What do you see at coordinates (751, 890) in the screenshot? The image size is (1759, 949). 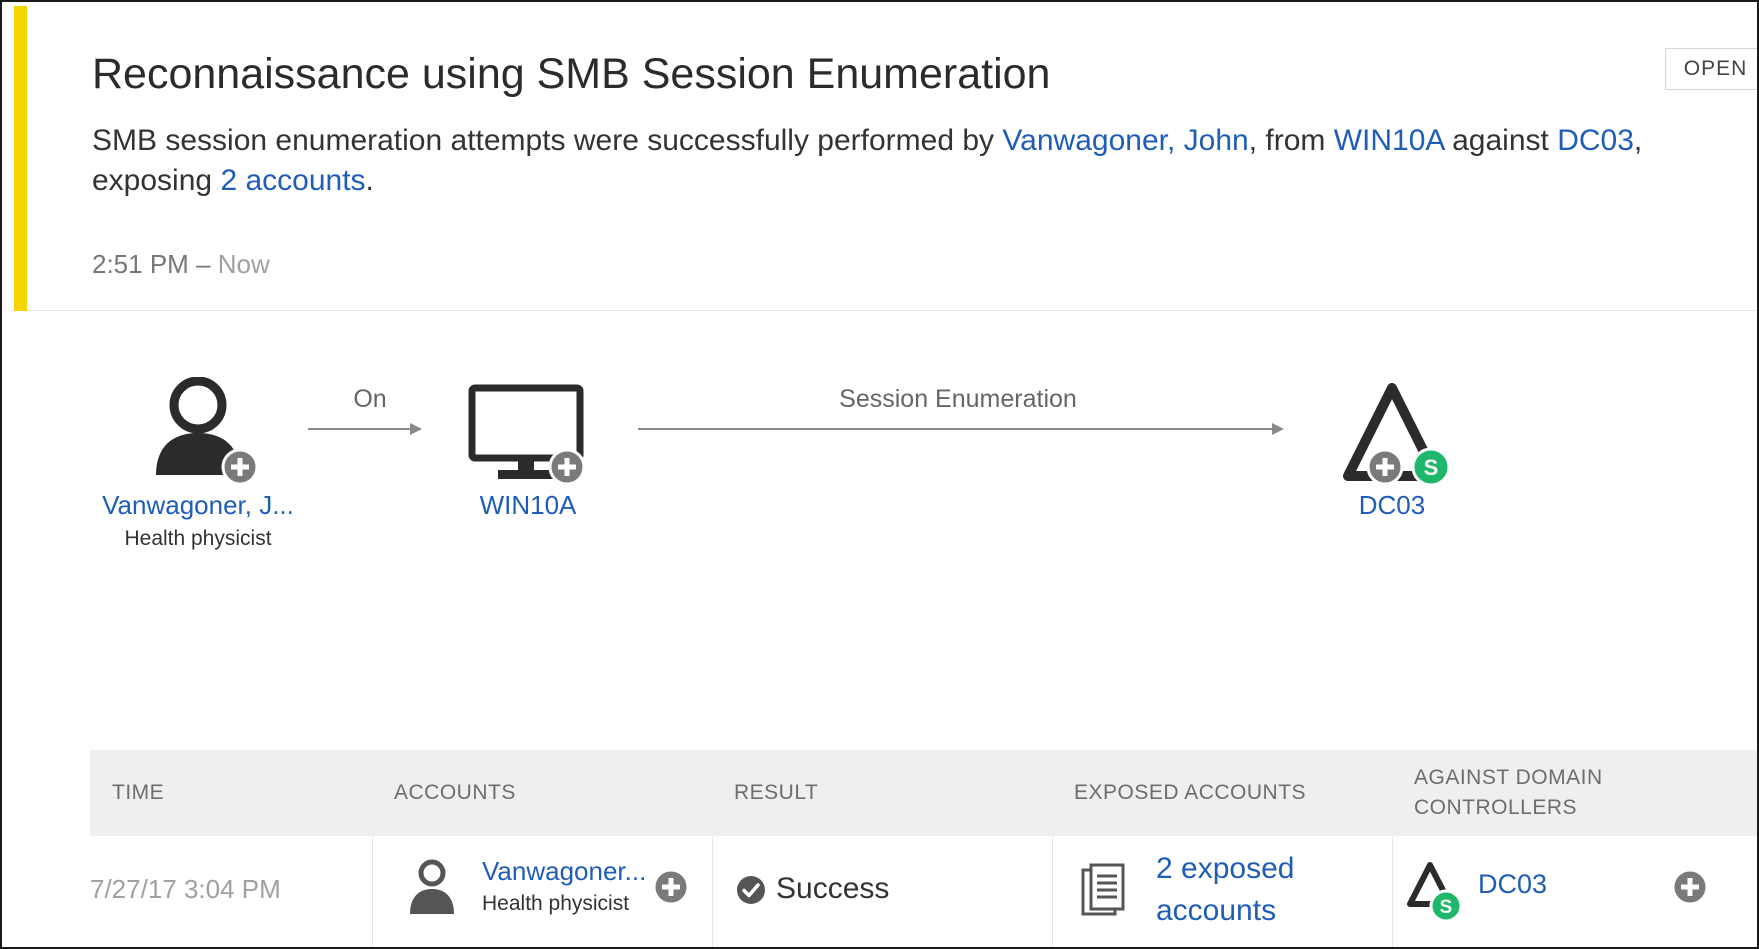 I see `success-check-icon` at bounding box center [751, 890].